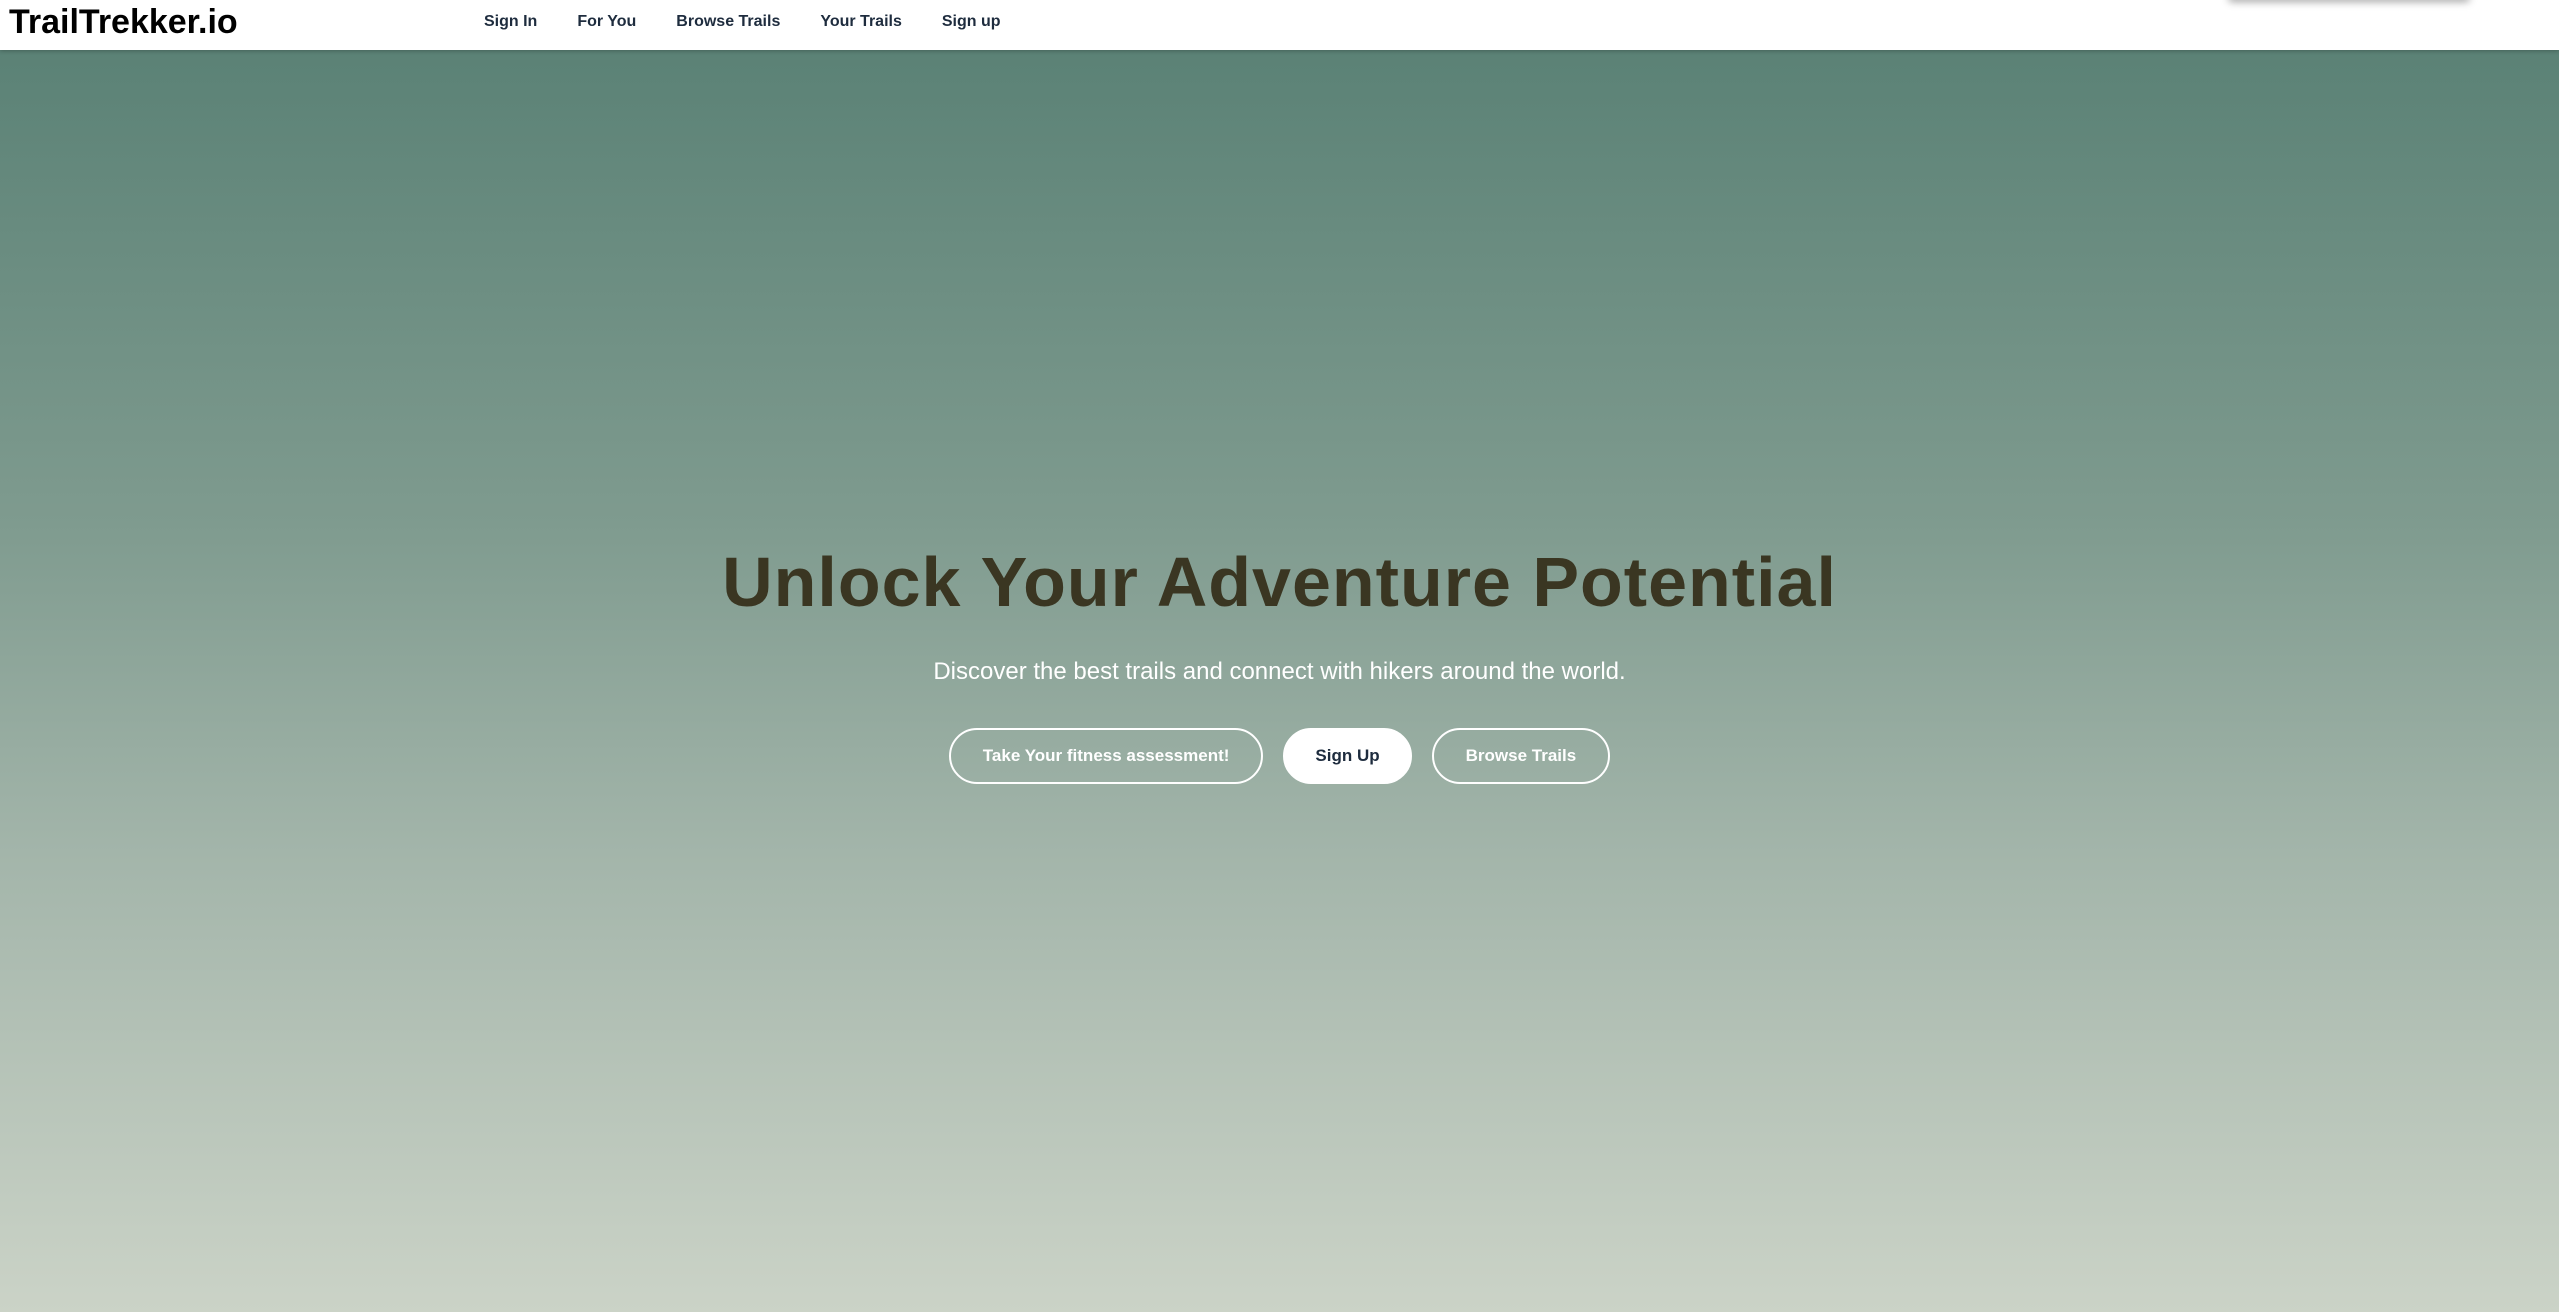 The height and width of the screenshot is (1312, 2559). I want to click on brand-logo: TrailTrekker.io, so click(123, 22).